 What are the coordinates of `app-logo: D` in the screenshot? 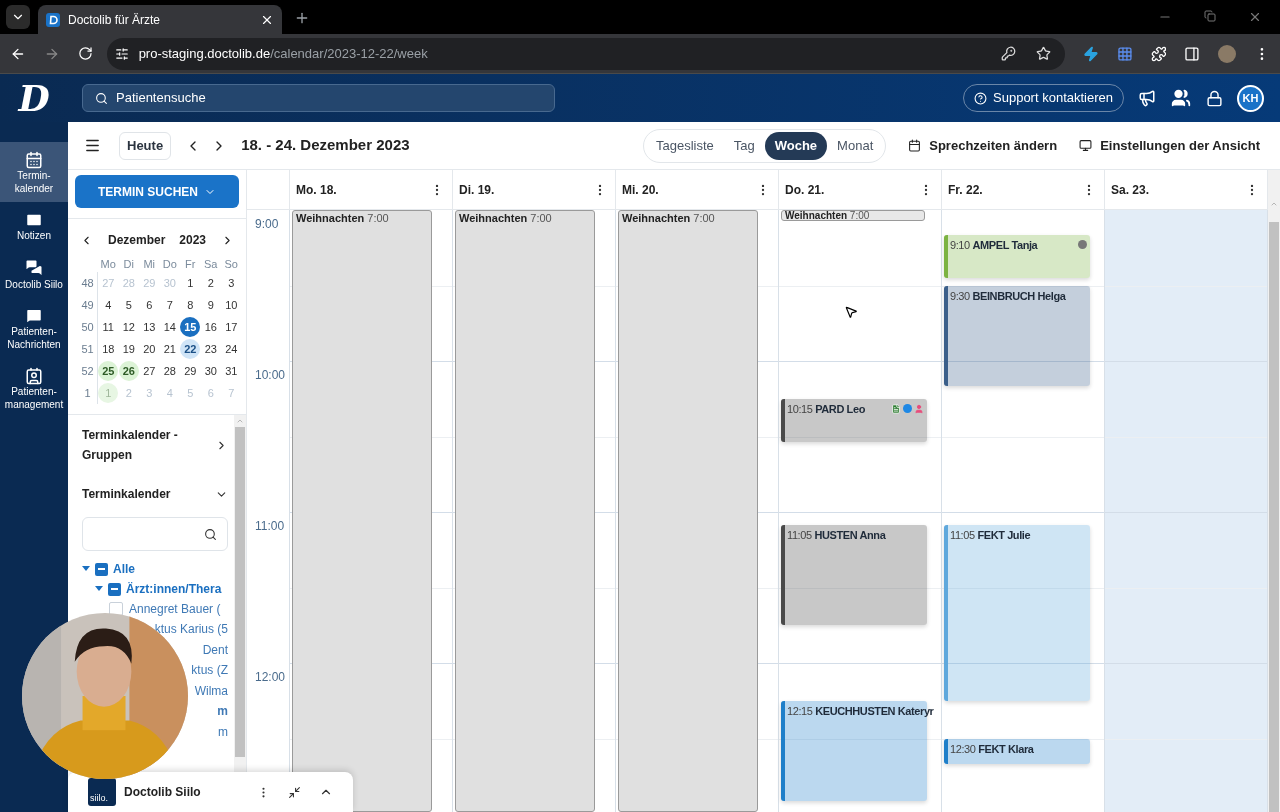 It's located at (34, 98).